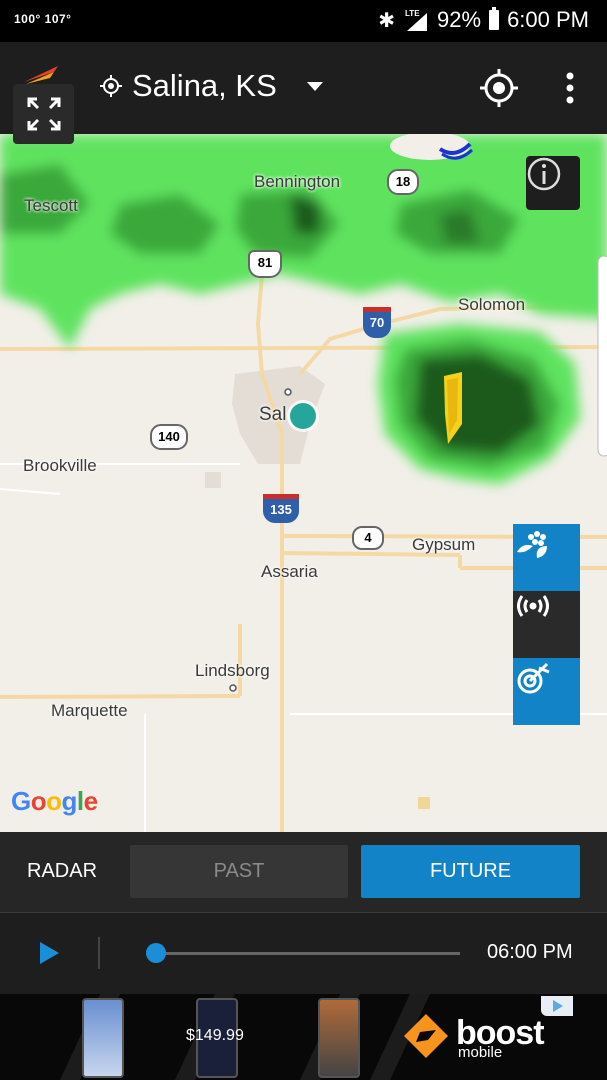 Image resolution: width=607 pixels, height=1080 pixels. What do you see at coordinates (156, 953) in the screenshot?
I see `timeline-slider-thumb` at bounding box center [156, 953].